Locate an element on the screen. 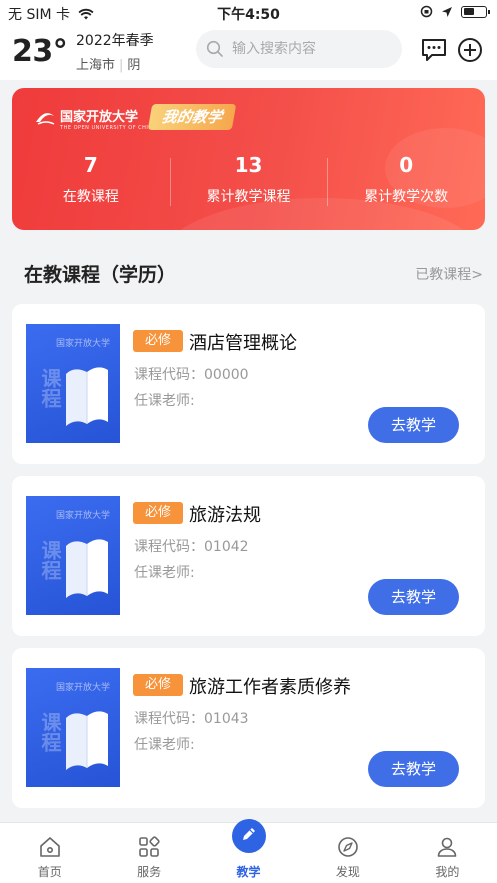 Image resolution: width=497 pixels, height=883 pixels. tab-label: 教学 is located at coordinates (248, 872).